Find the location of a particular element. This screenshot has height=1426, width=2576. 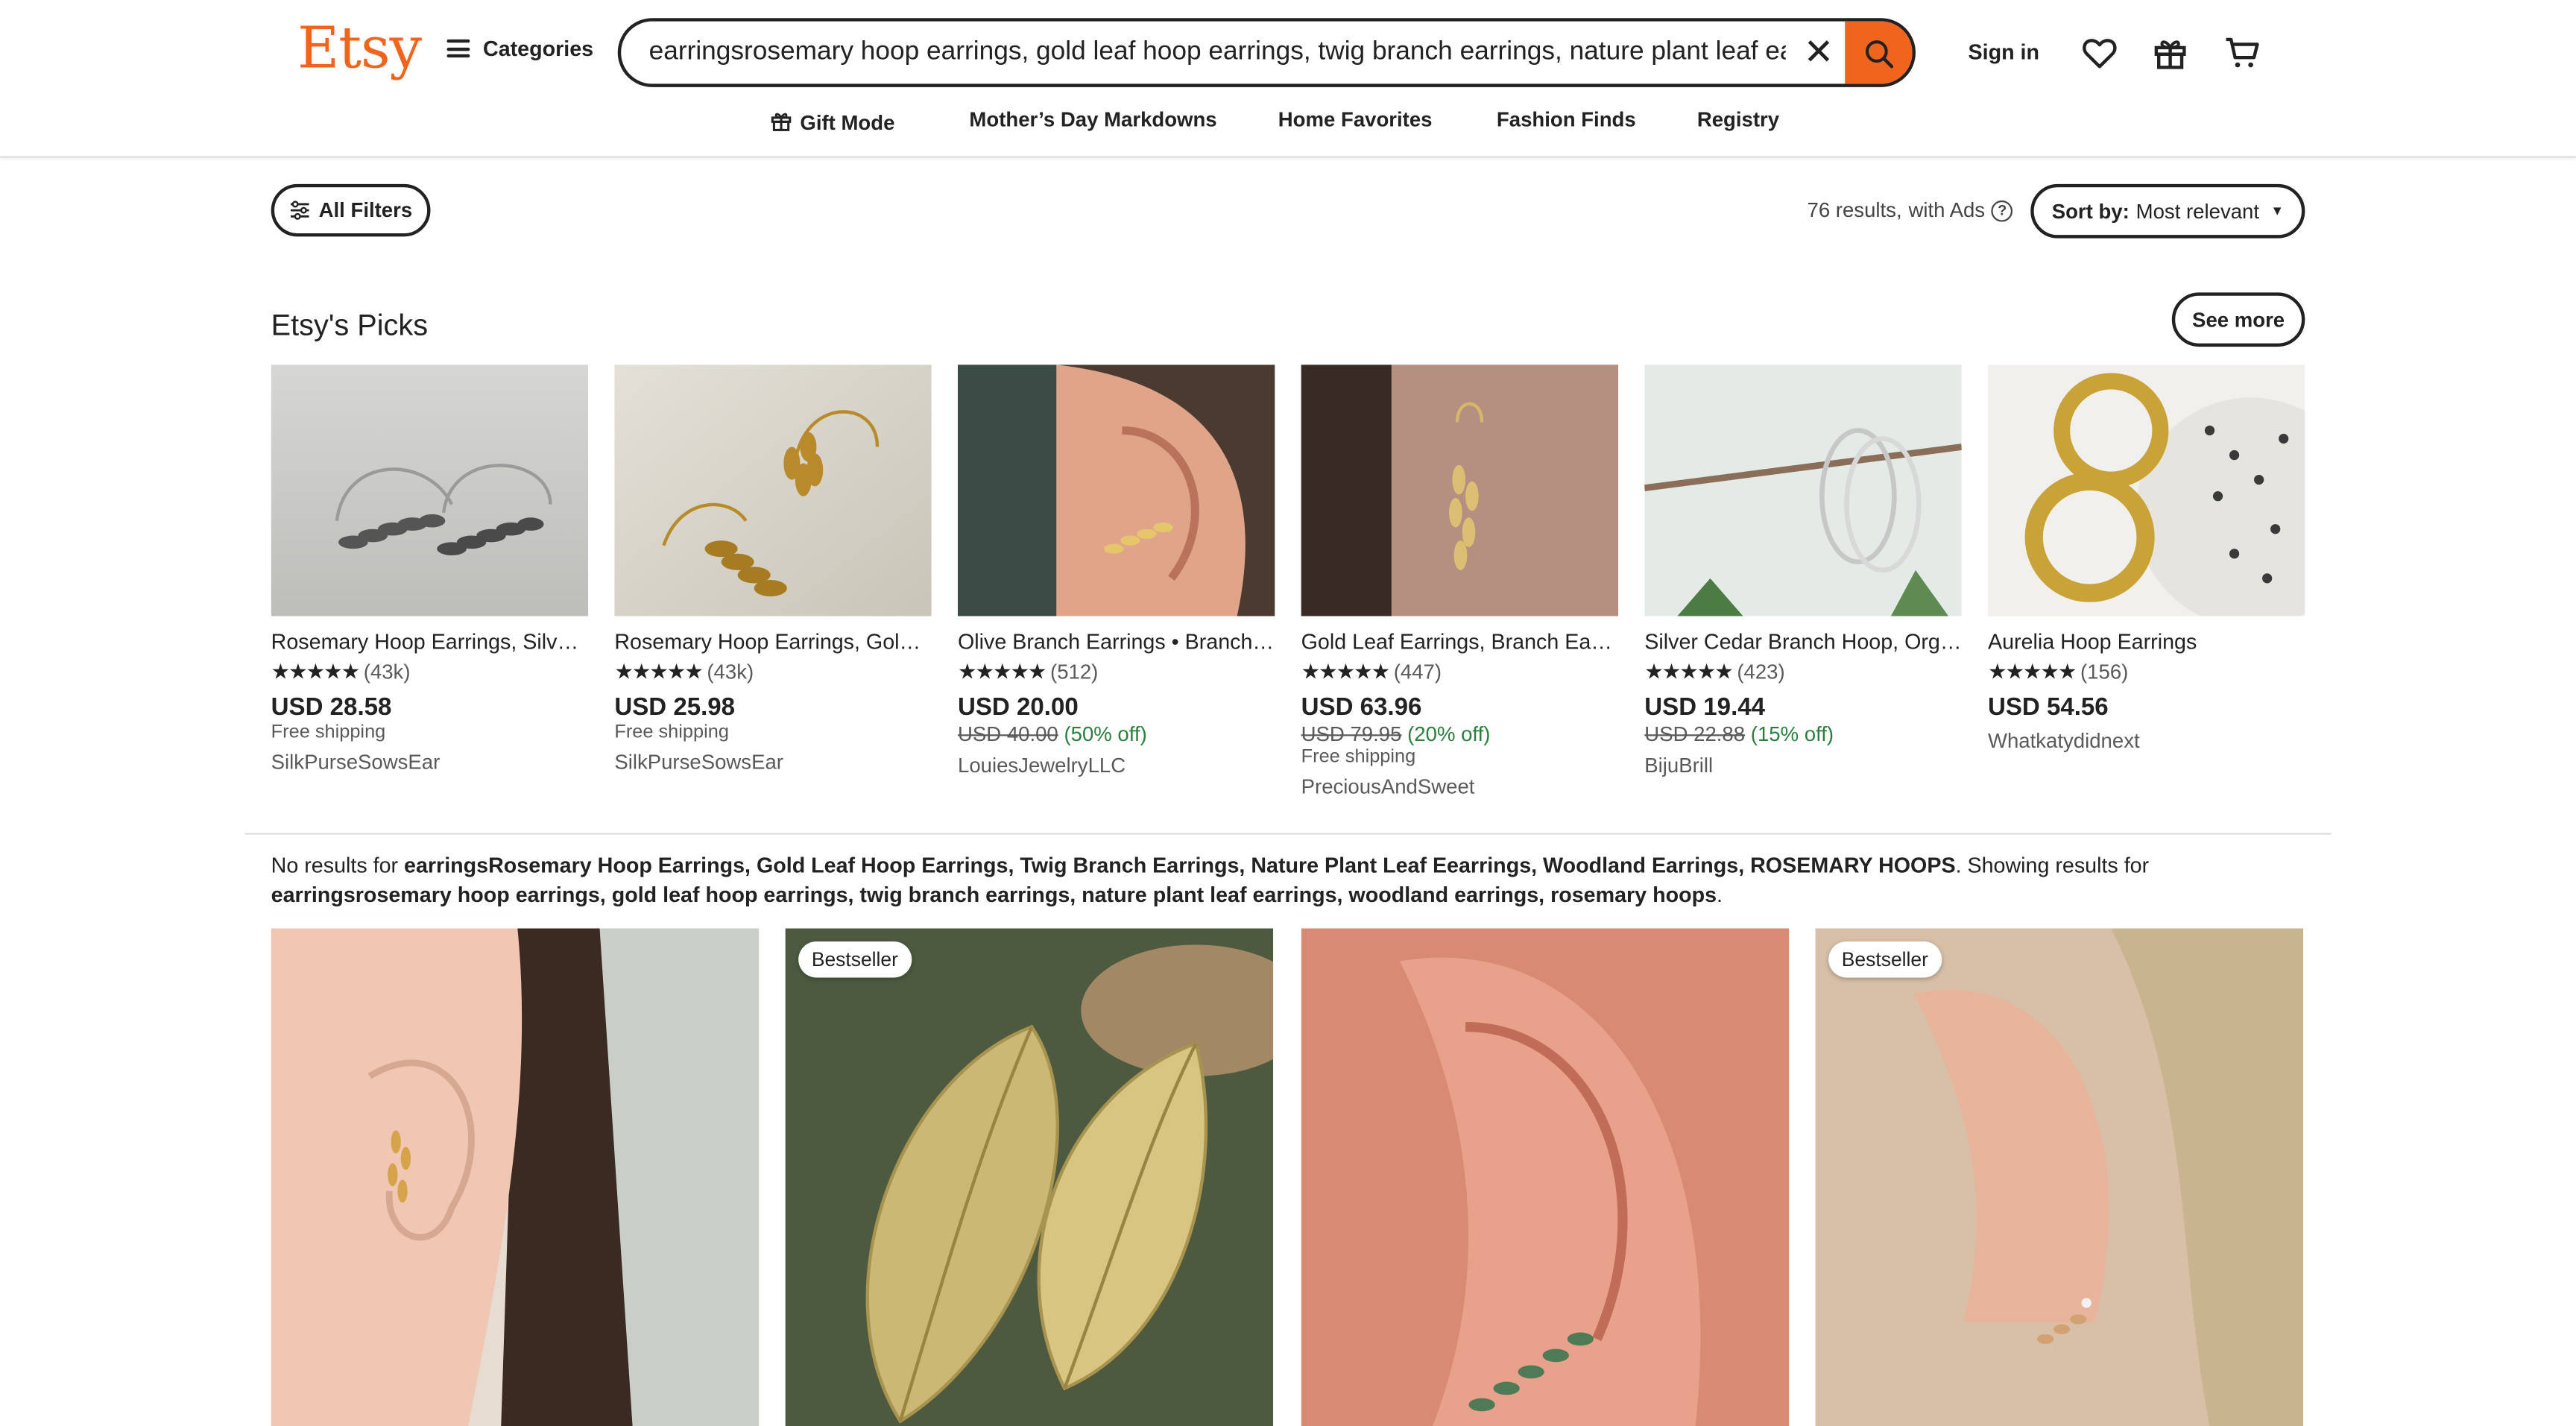

original-price: USD 79.95 is located at coordinates (1351, 734).